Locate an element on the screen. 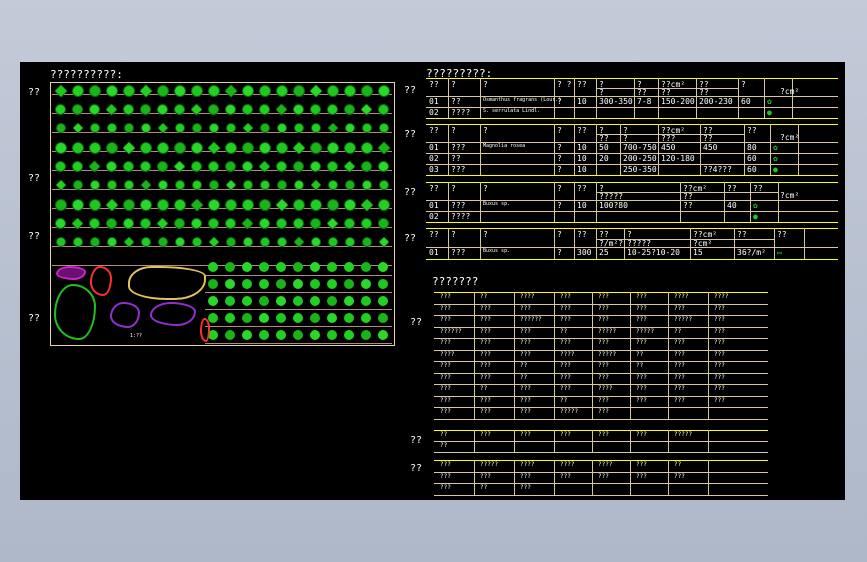  table-cell: ??4??? is located at coordinates (717, 169).